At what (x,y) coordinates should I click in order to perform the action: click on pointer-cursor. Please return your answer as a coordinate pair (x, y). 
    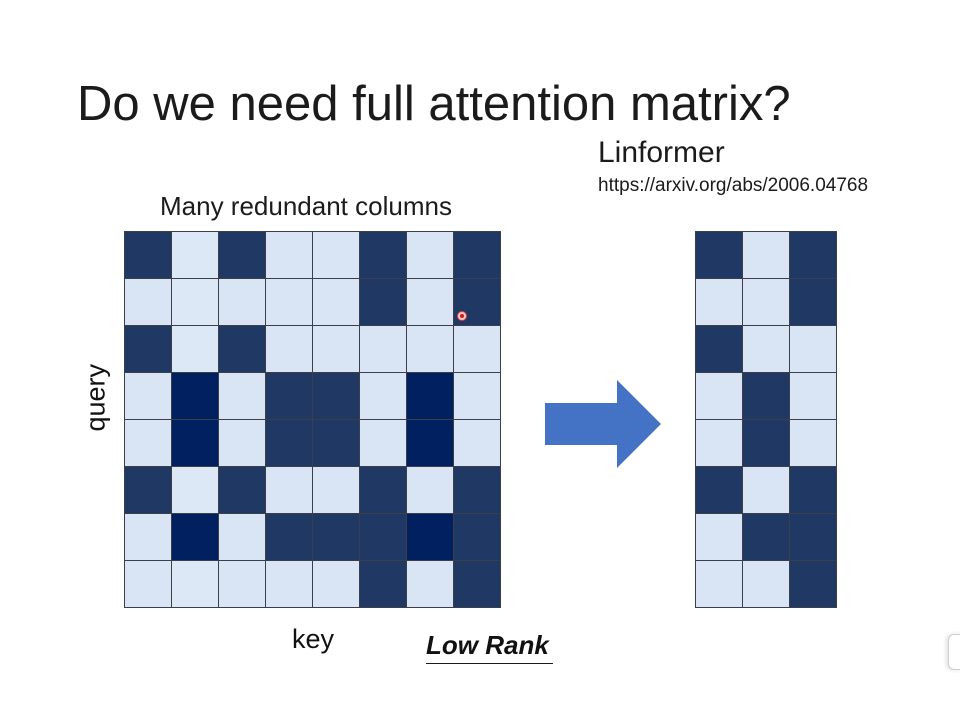
    Looking at the image, I should click on (462, 316).